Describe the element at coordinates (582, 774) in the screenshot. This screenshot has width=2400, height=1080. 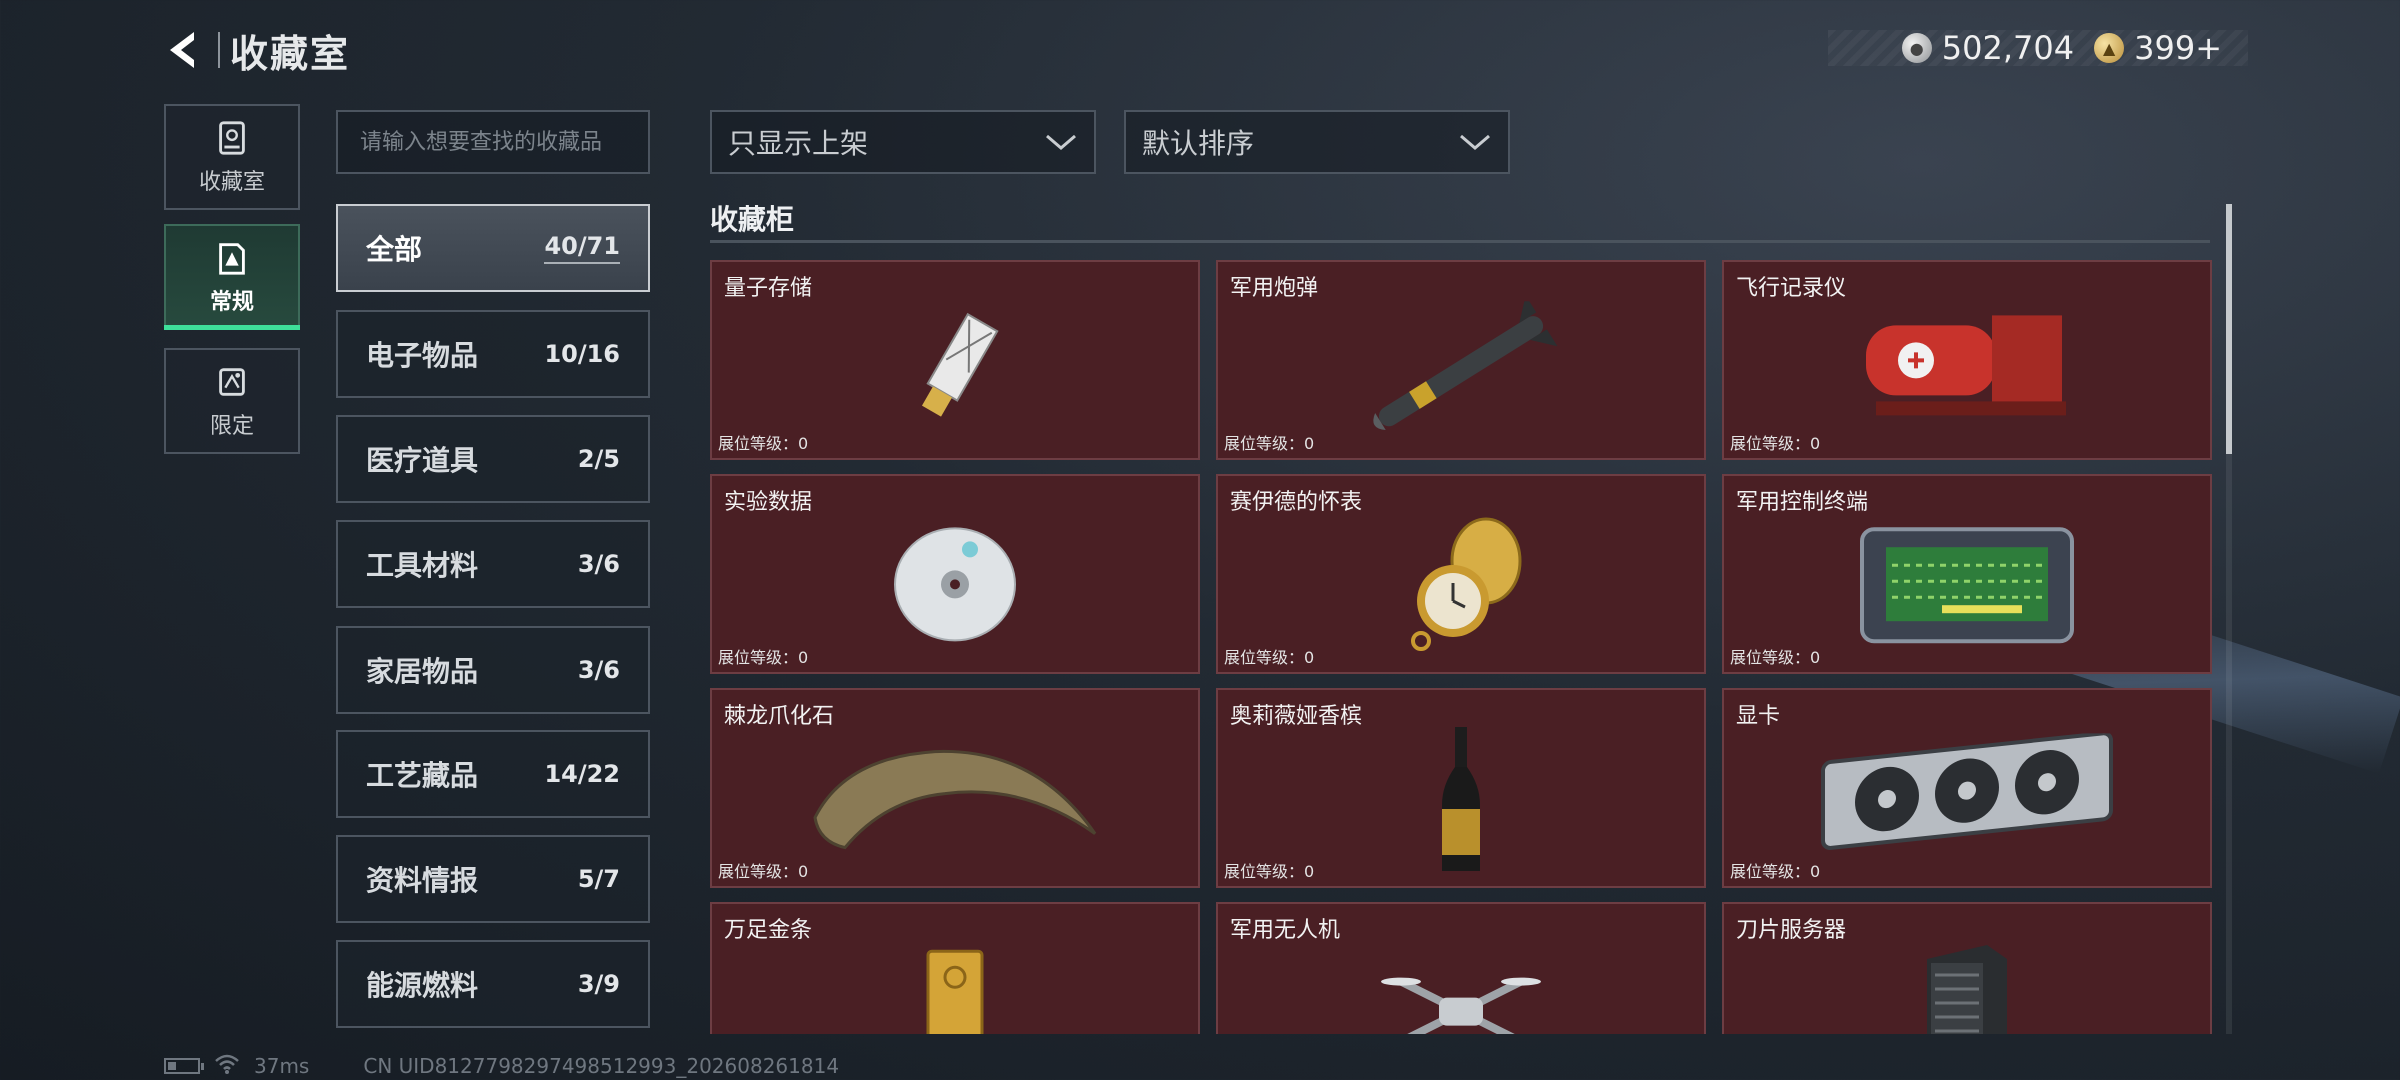
I see `category-count: 14/22` at that location.